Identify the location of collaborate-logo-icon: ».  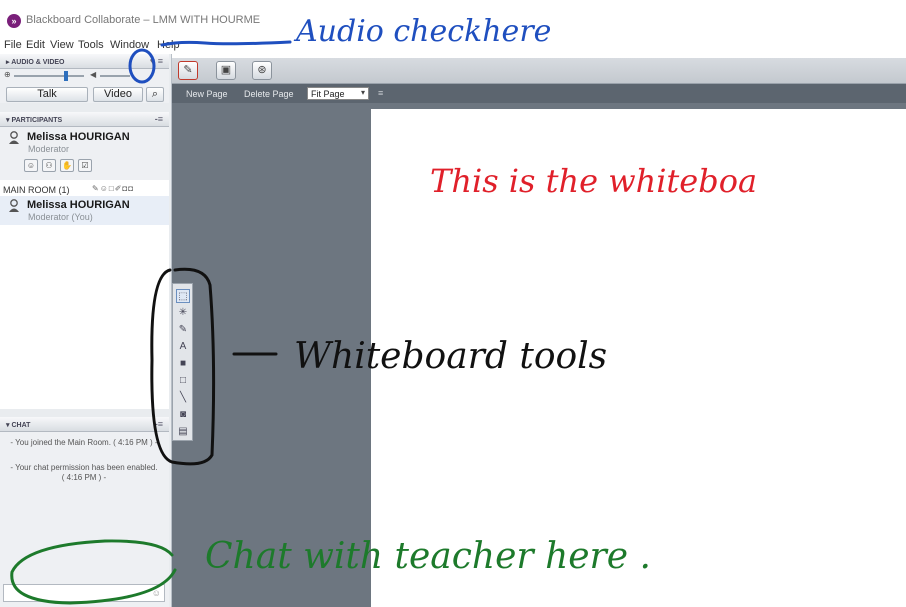
(14, 21).